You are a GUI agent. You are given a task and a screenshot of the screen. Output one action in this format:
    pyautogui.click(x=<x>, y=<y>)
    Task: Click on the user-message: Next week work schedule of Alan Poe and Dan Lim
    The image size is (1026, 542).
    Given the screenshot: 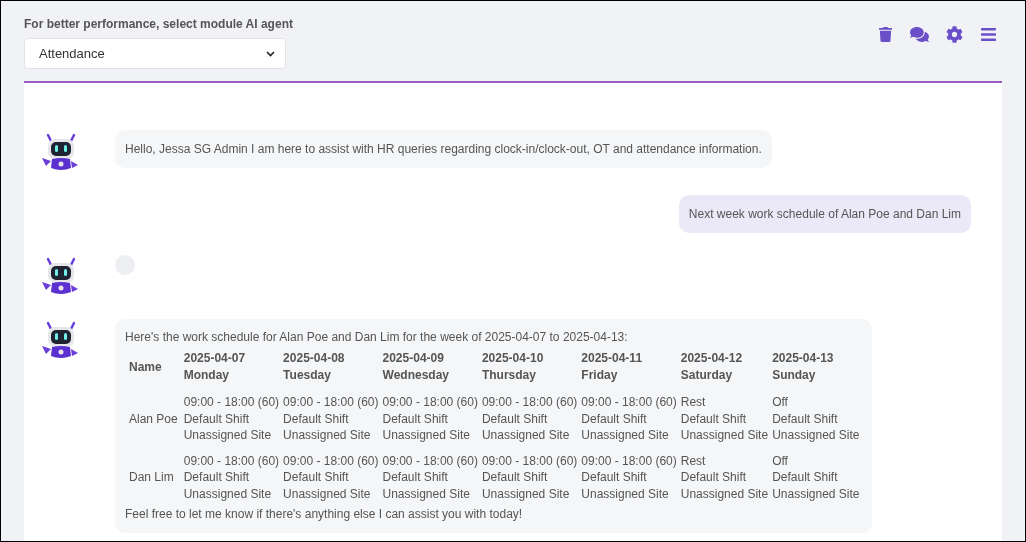 What is the action you would take?
    pyautogui.click(x=824, y=214)
    